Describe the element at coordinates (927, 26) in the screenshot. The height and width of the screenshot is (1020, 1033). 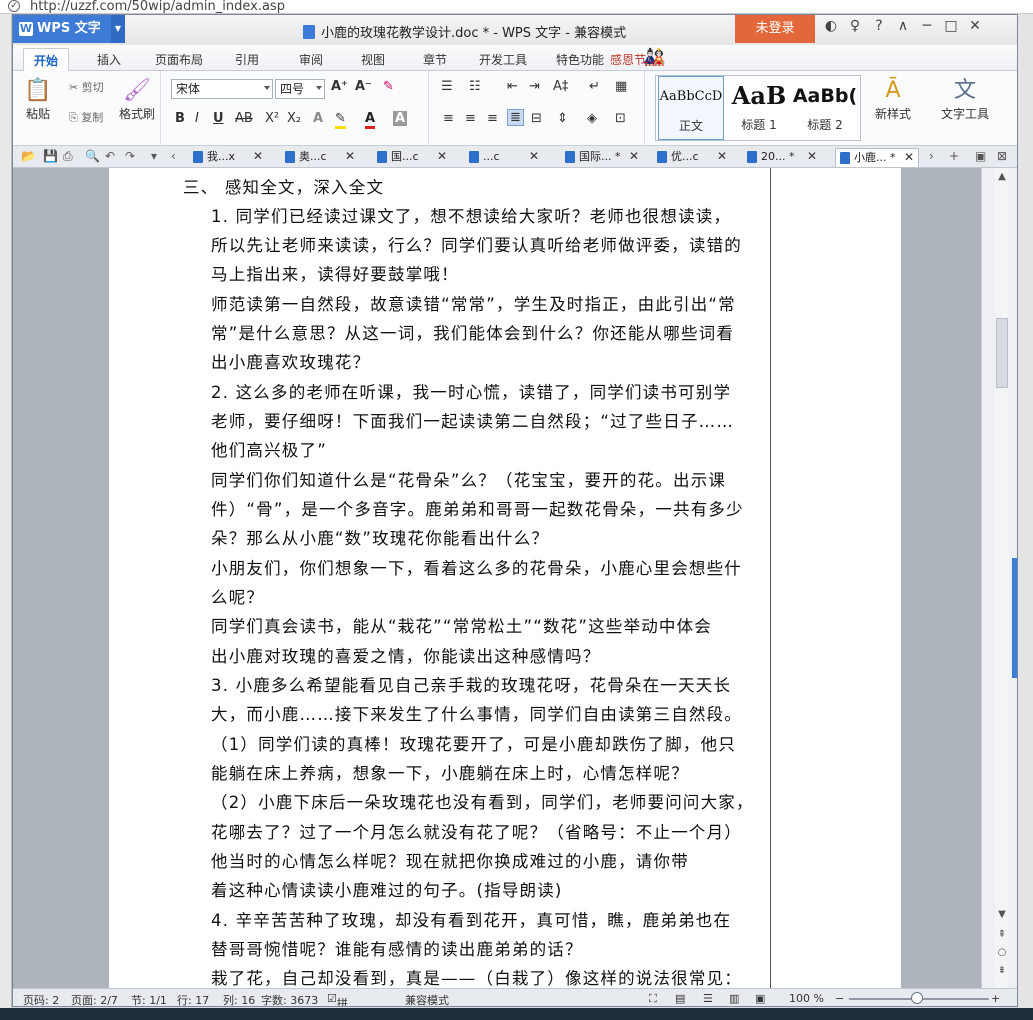
I see `minimize-button: ─` at that location.